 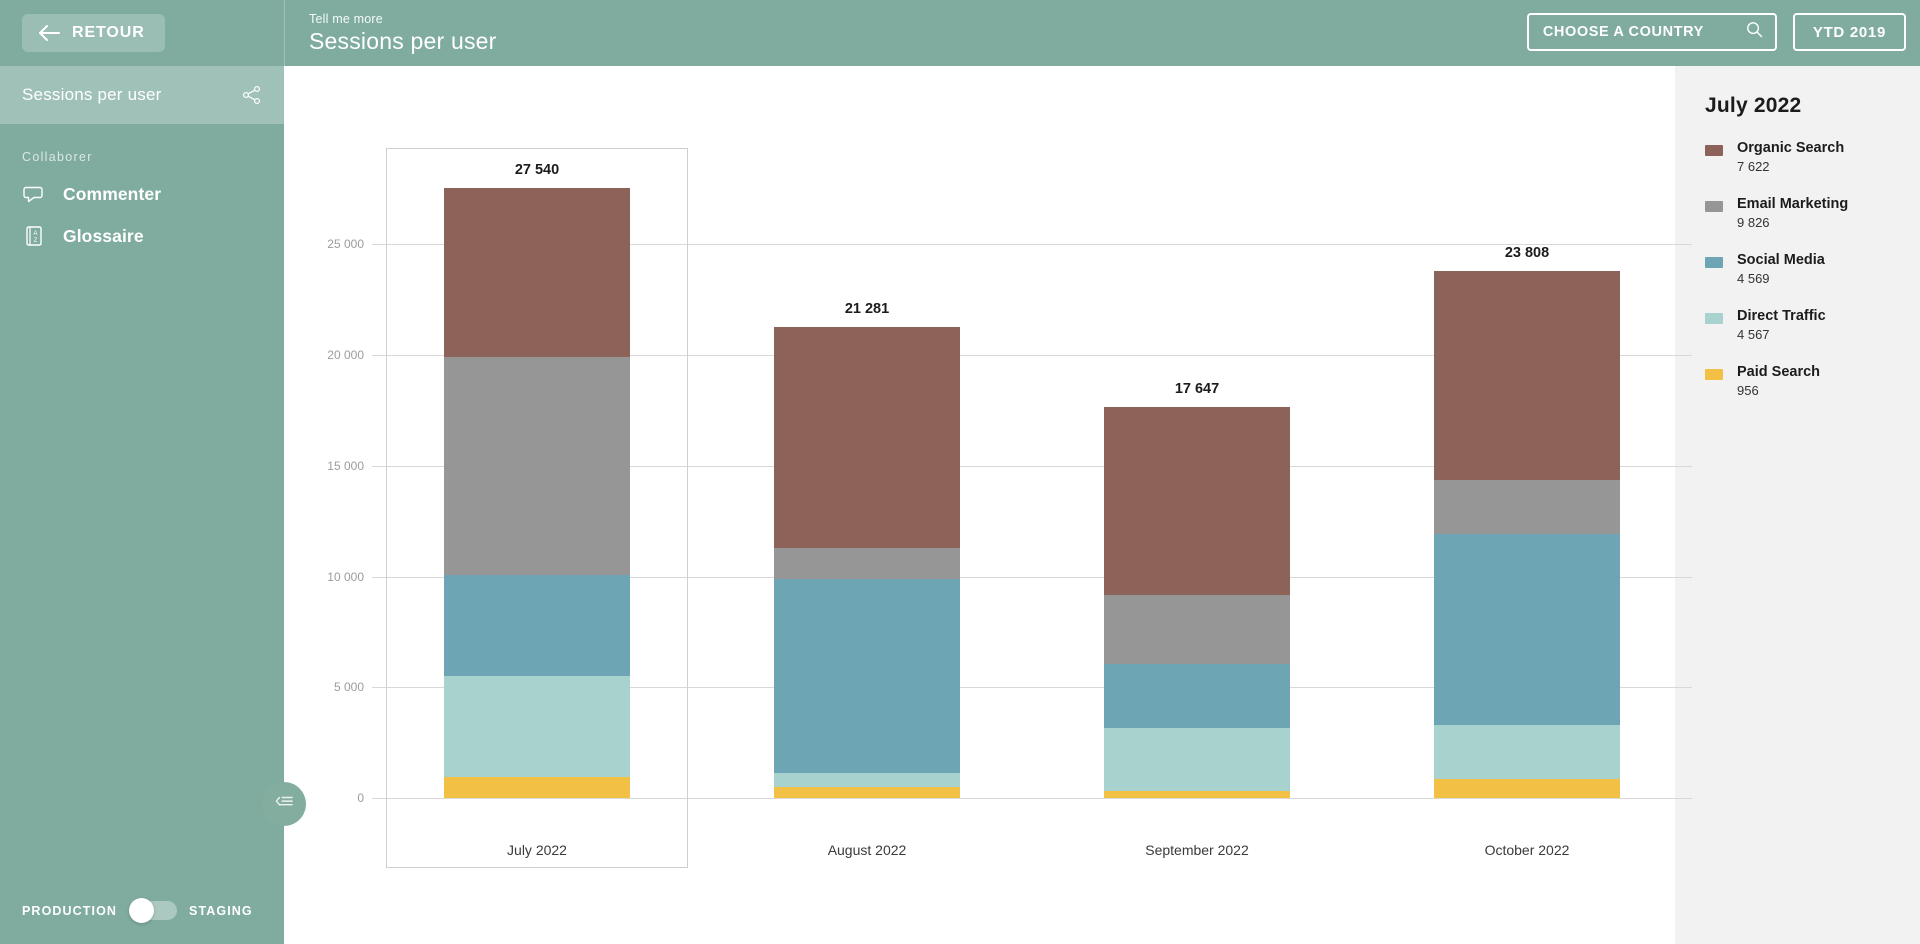 I want to click on legend-item-texts: Email Marketing 9 826, so click(x=1792, y=213).